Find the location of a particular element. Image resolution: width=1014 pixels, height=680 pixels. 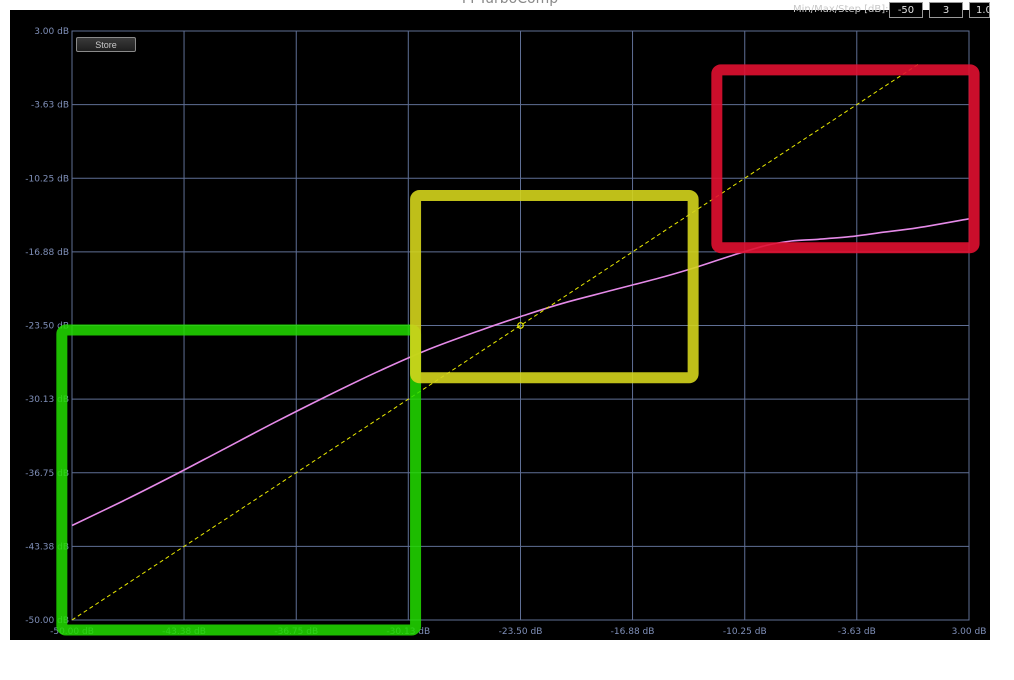

y-tick-label: -16.88 dB is located at coordinates (47, 253).